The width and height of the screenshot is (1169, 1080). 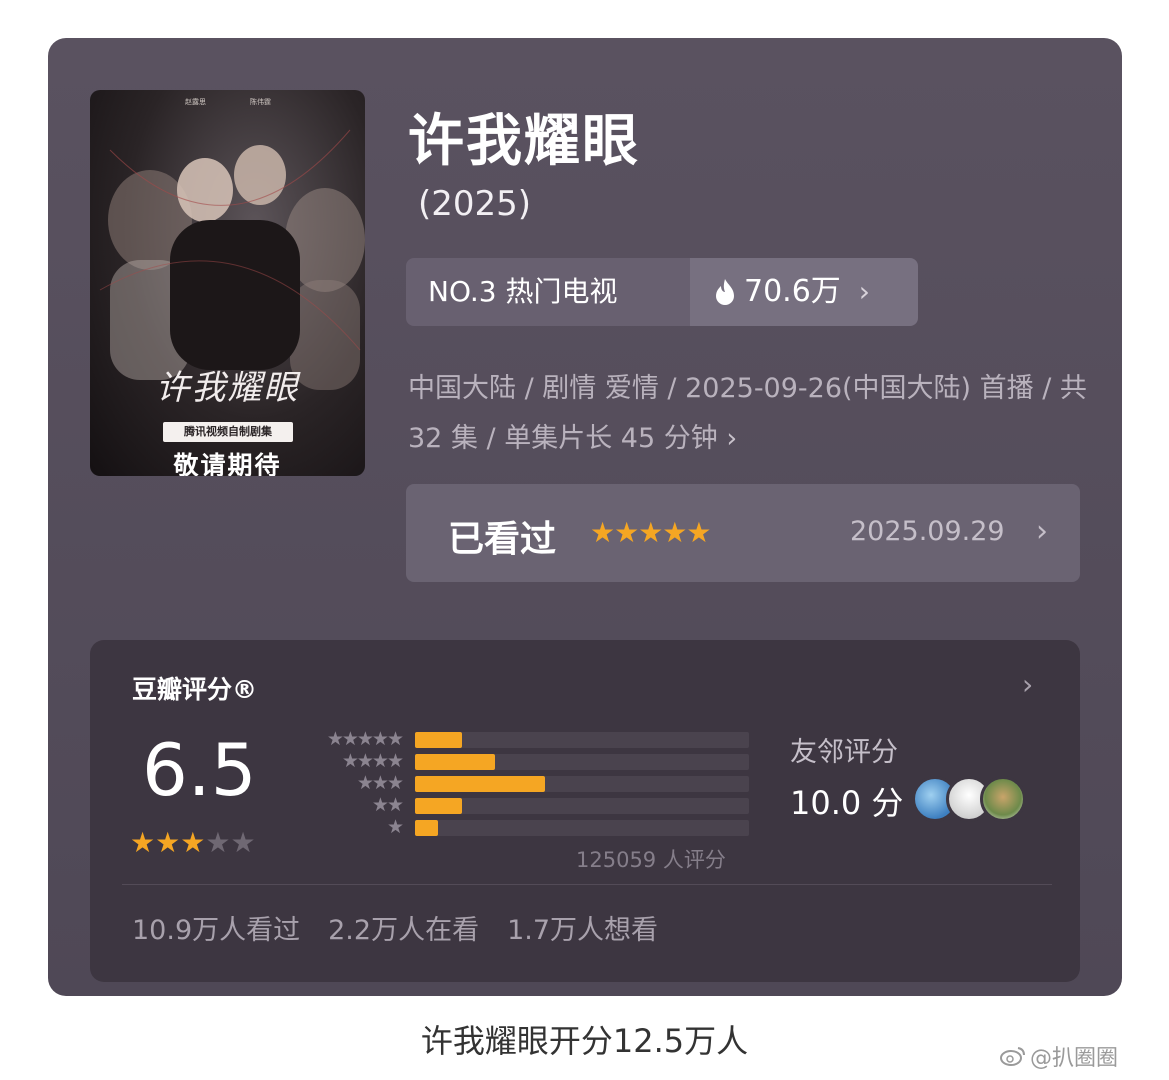 I want to click on dist-label-1: ★, so click(x=395, y=827).